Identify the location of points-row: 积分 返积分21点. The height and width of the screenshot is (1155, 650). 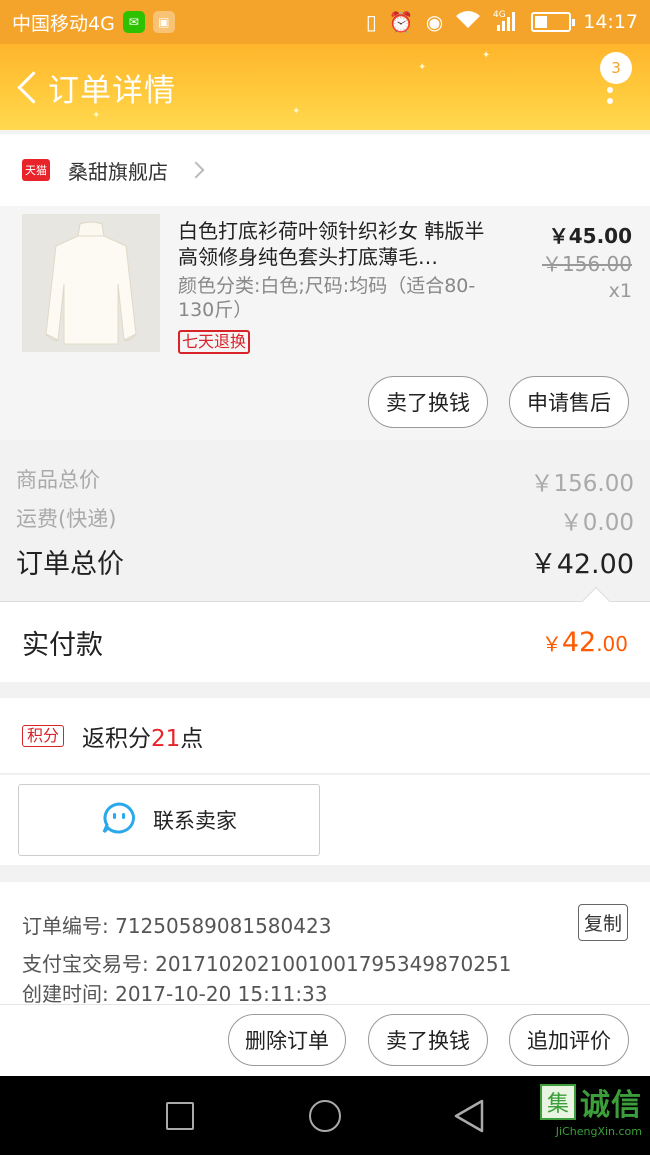
(325, 736).